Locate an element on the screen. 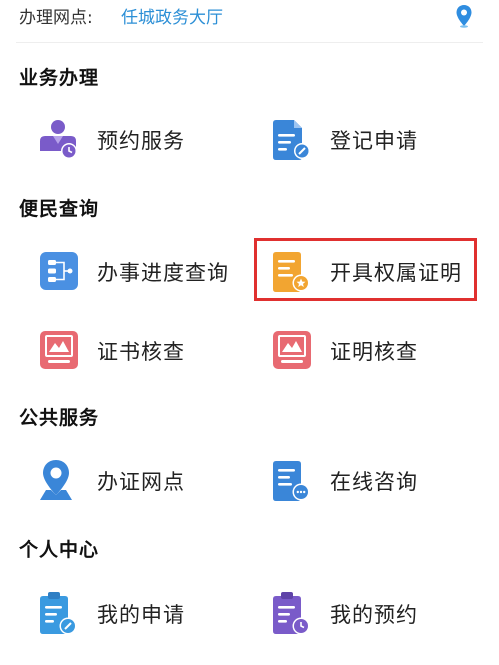 This screenshot has height=665, width=499. certificate-check-icon is located at coordinates (59, 350).